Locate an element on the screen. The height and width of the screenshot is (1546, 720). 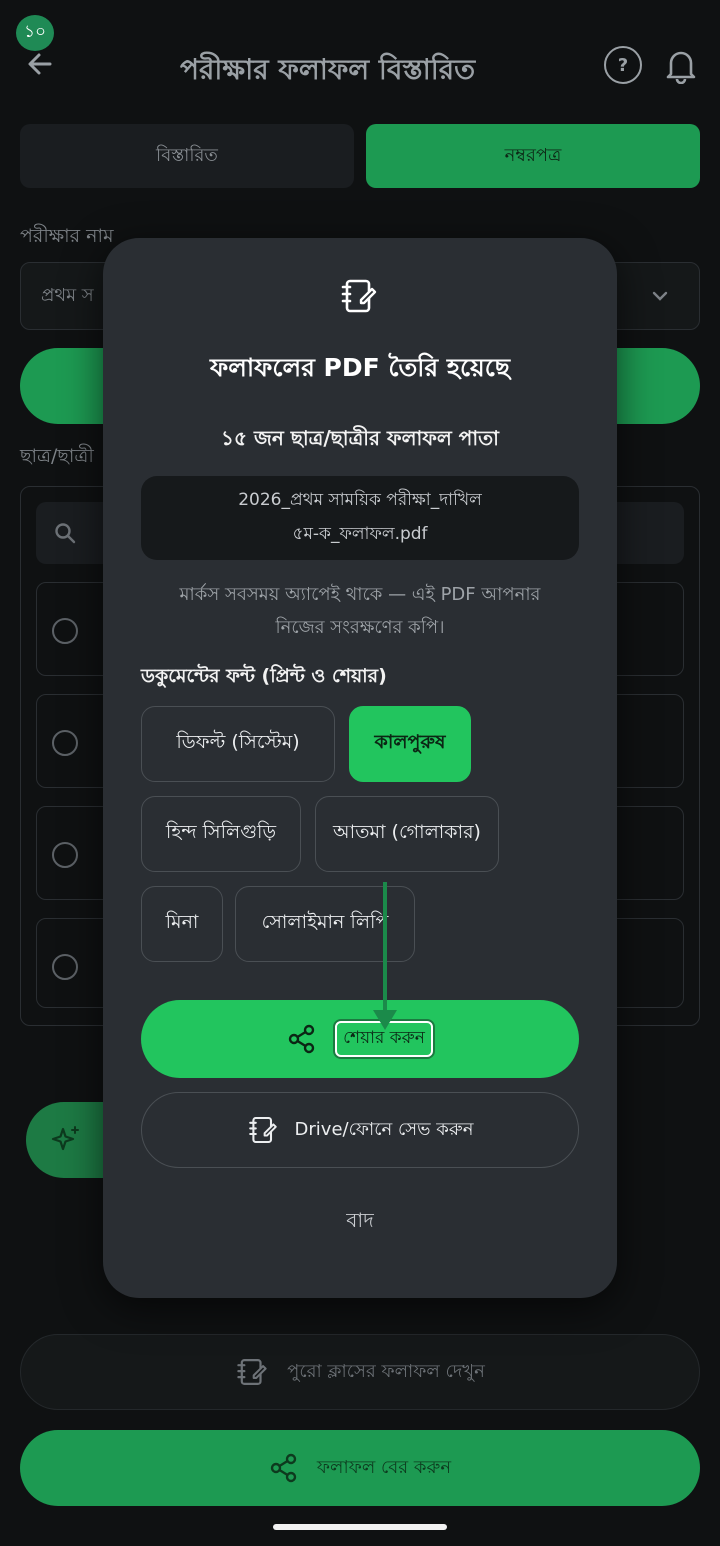
back-arrow-icon is located at coordinates (40, 64).